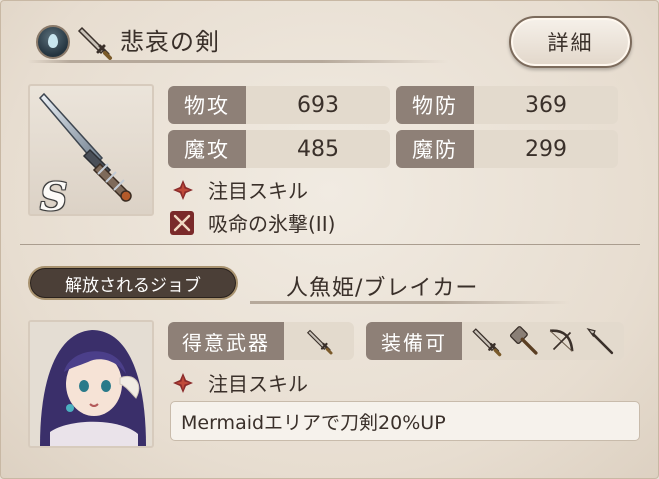 The image size is (659, 479). I want to click on job-name: 人魚姫/ブレイカー, so click(382, 288).